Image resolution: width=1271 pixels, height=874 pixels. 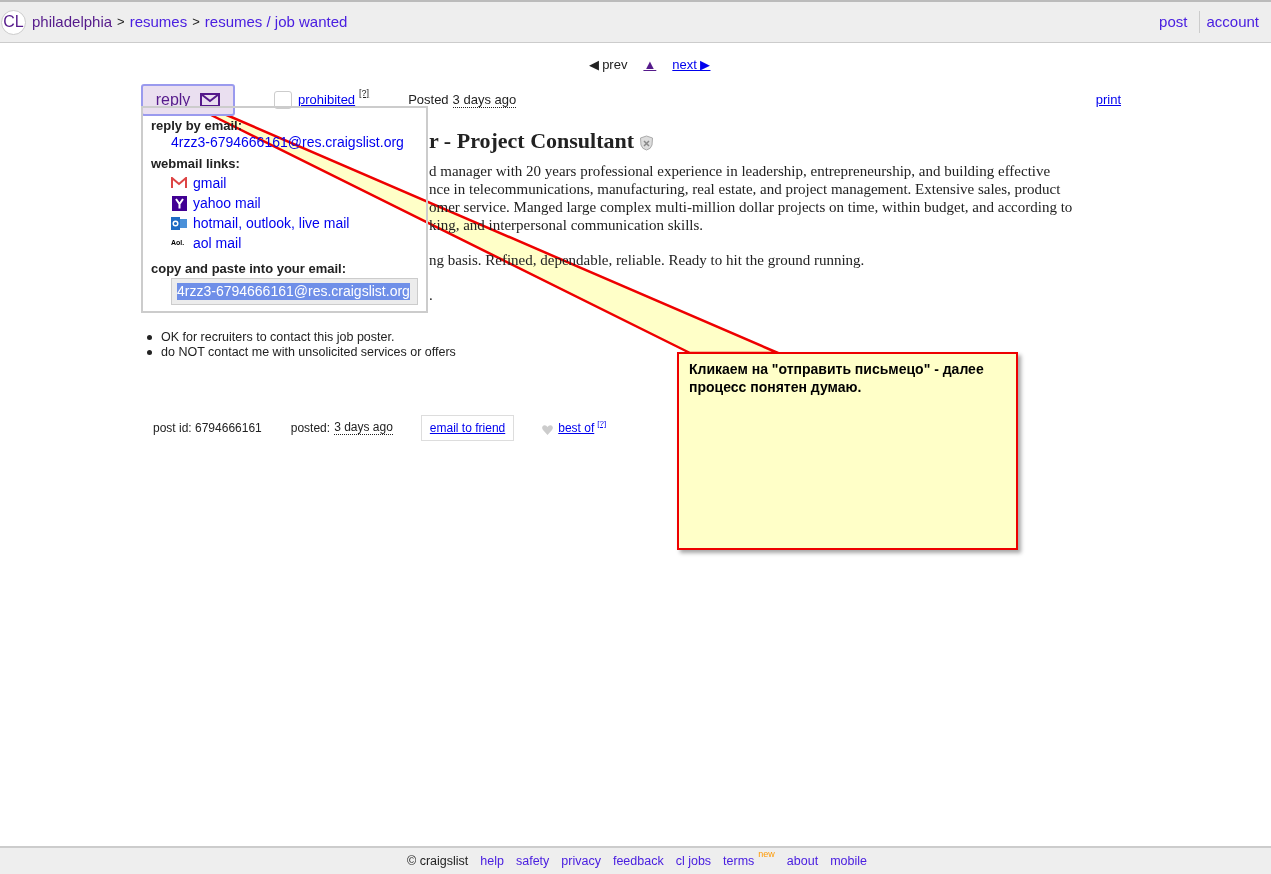 What do you see at coordinates (745, 189) in the screenshot?
I see `body-text-line: nce in telecommunications, manufacturing, real estate, and project management. Extensive sales, product` at bounding box center [745, 189].